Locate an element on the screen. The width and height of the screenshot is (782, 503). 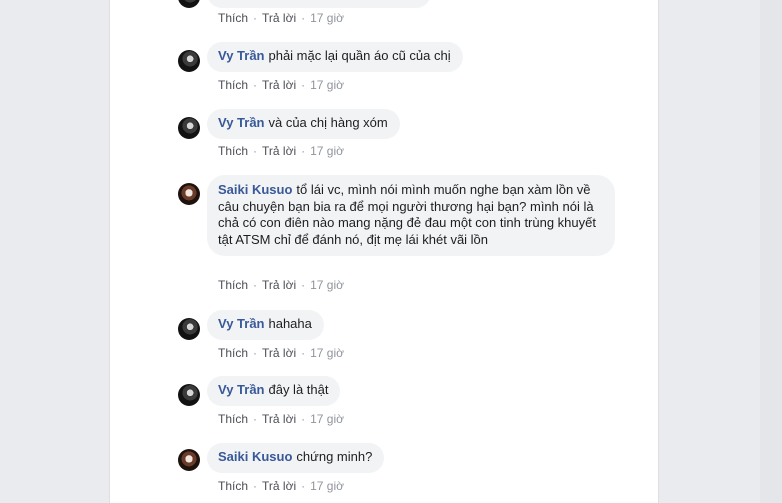
comment-text: hahaha is located at coordinates (290, 323).